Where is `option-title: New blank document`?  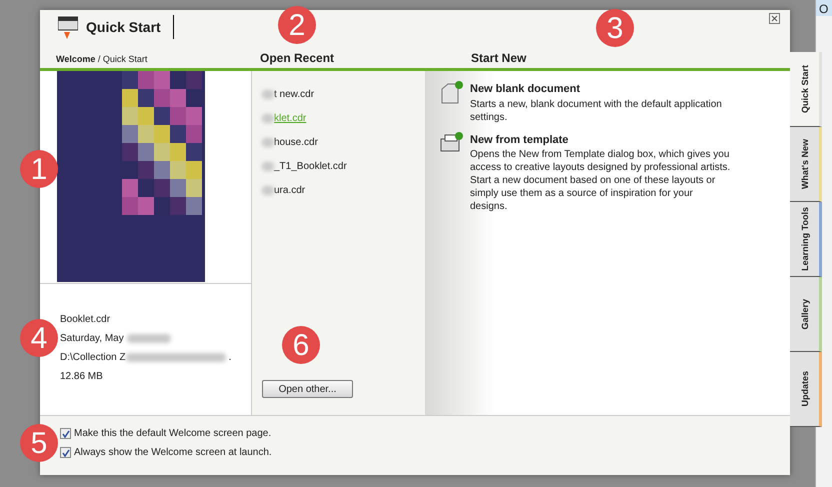
option-title: New blank document is located at coordinates (601, 89).